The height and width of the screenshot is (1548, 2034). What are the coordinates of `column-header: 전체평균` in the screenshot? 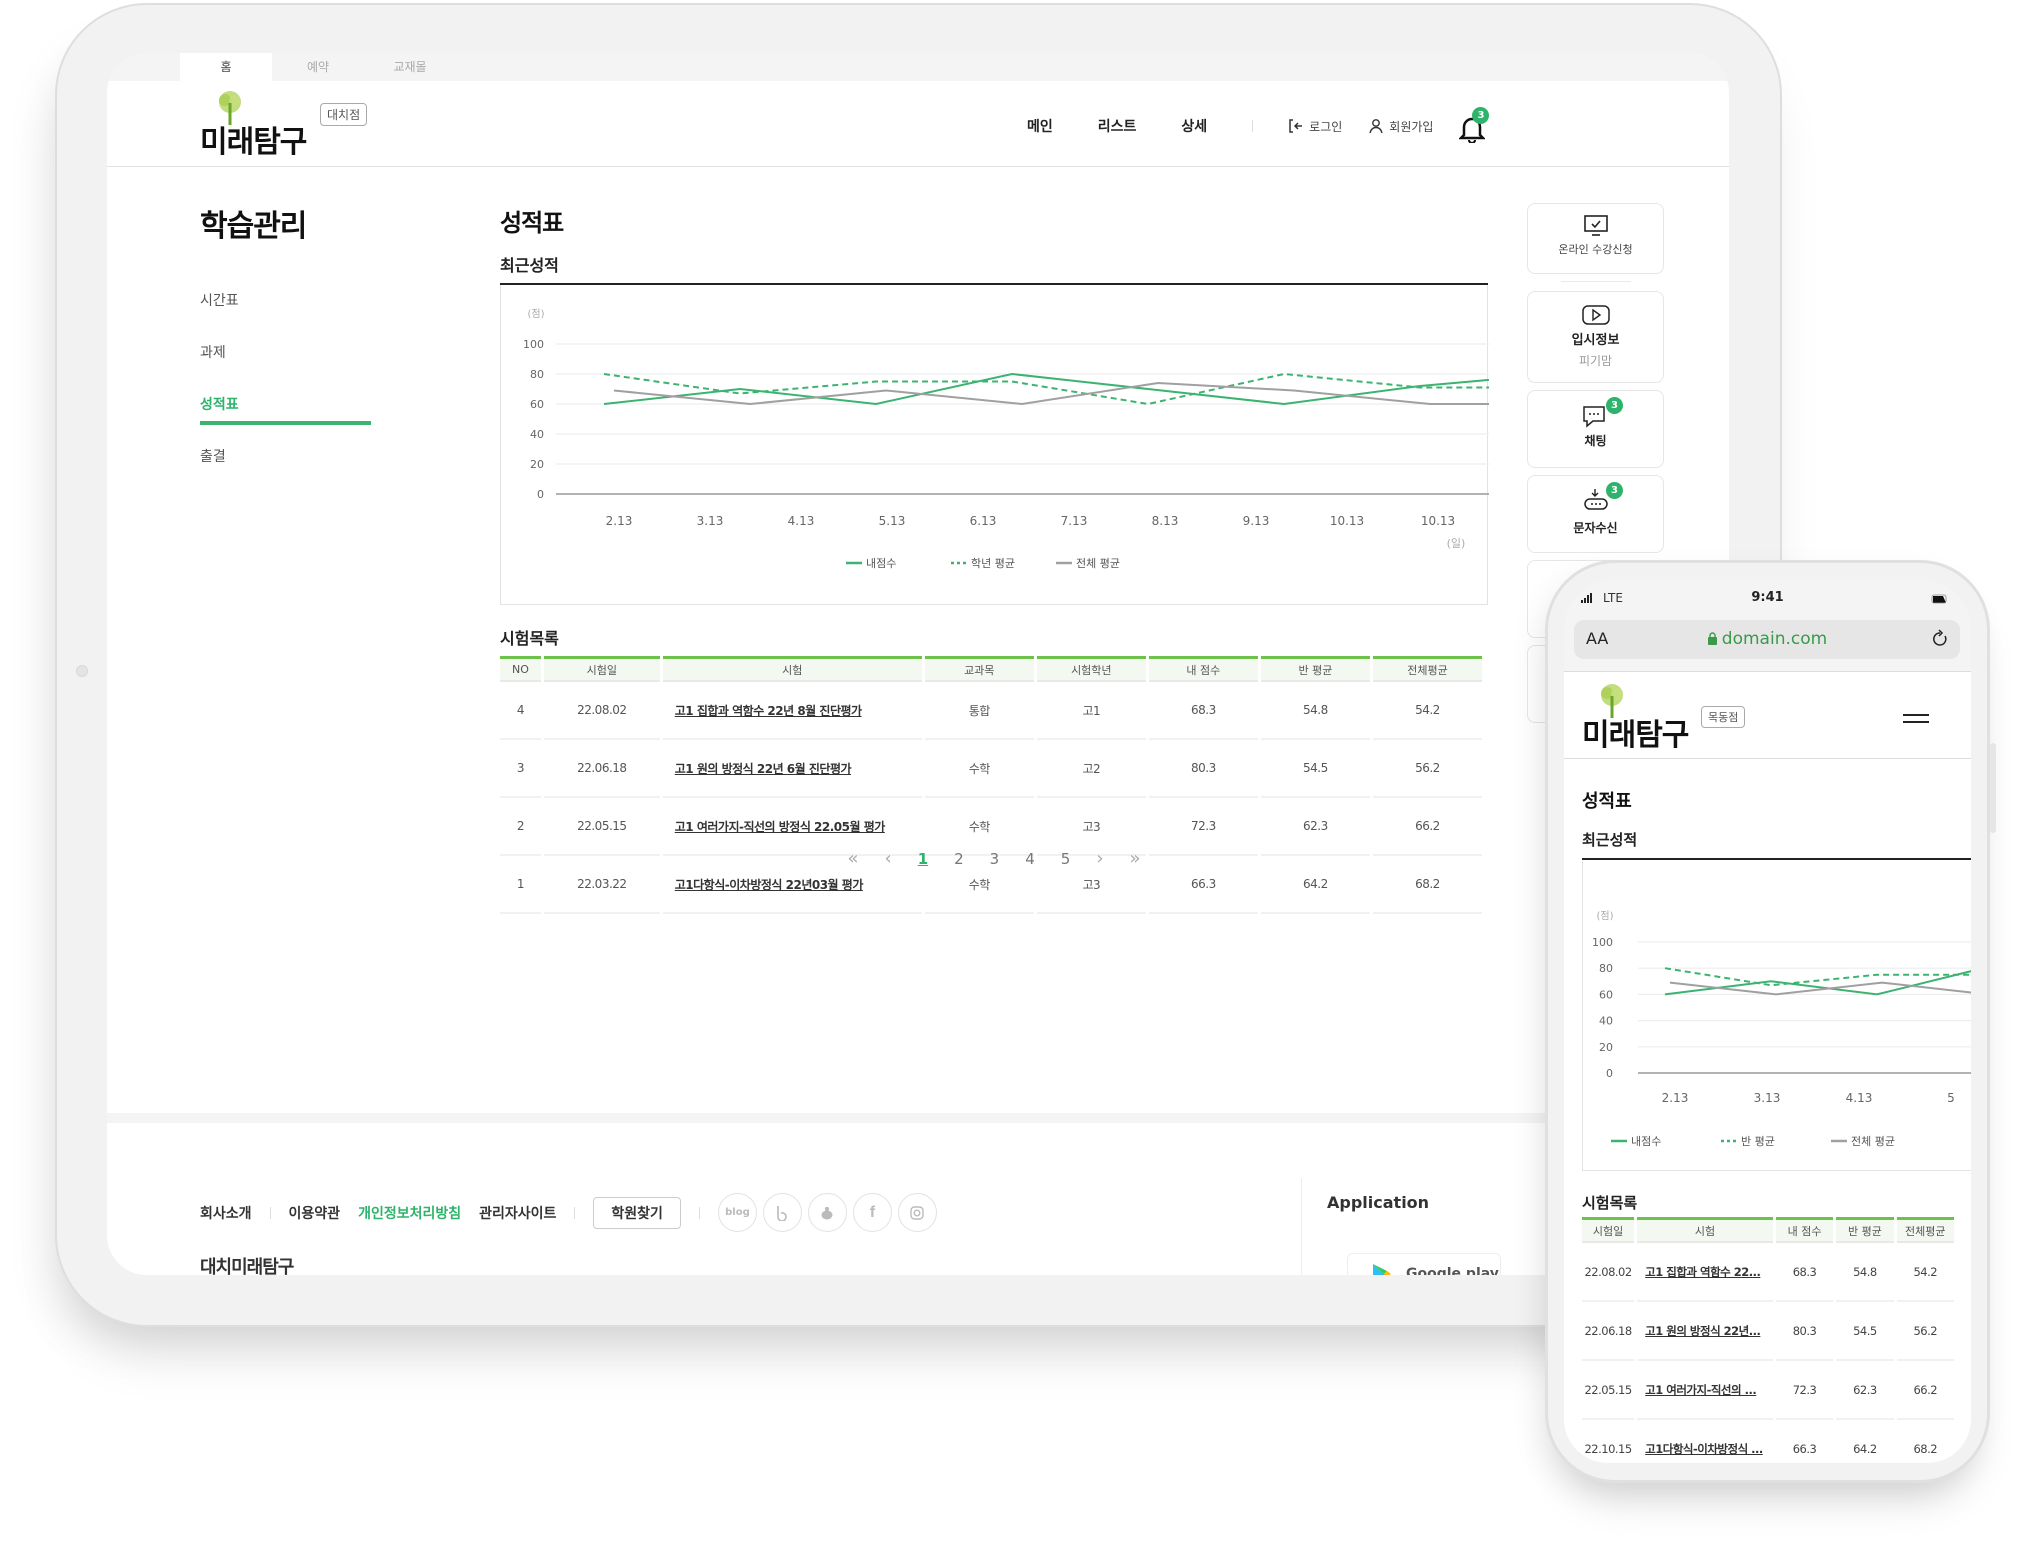 It's located at (1427, 669).